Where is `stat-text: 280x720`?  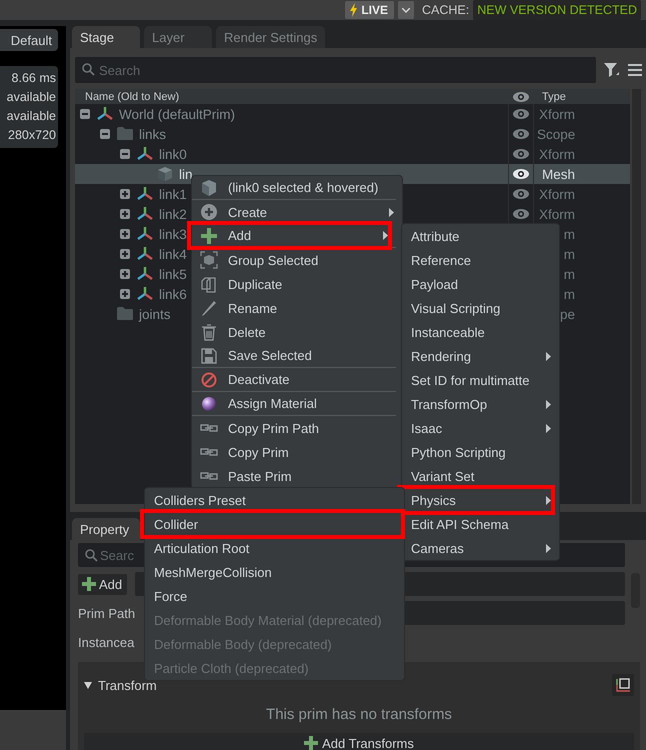
stat-text: 280x720 is located at coordinates (32, 135).